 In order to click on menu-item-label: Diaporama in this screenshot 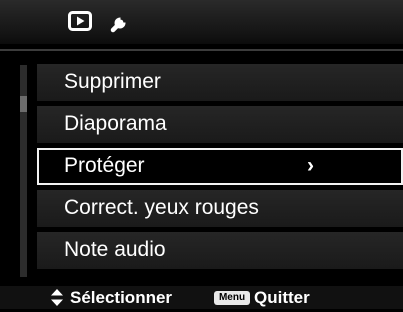, I will do `click(115, 123)`.